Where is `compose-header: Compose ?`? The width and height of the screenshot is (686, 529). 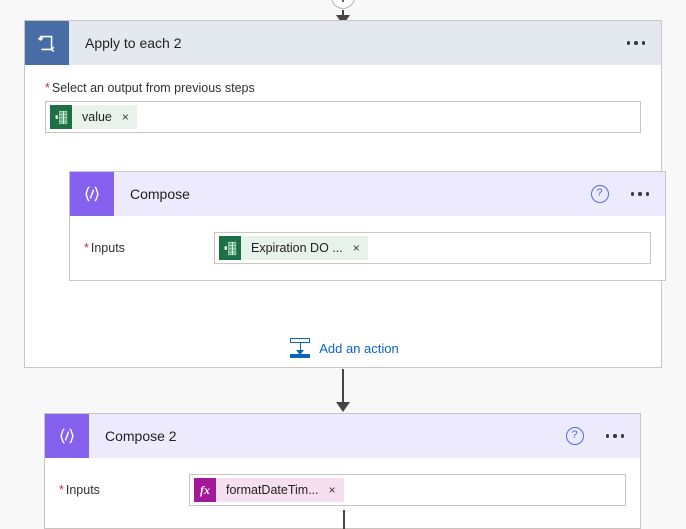
compose-header: Compose ? is located at coordinates (367, 194).